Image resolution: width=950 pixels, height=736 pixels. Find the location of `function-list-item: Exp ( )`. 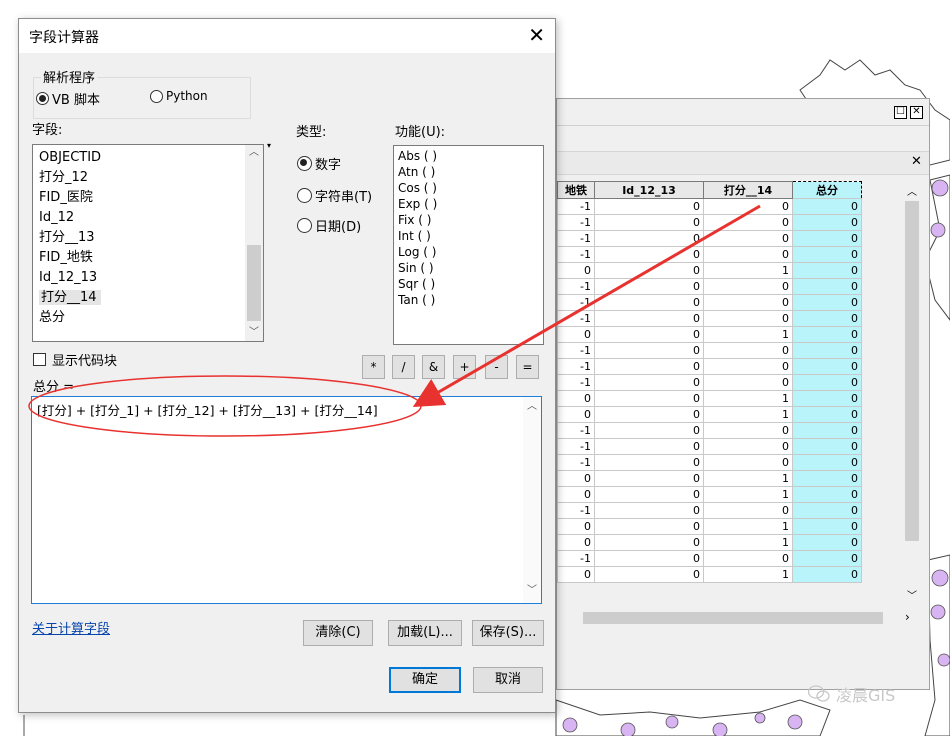

function-list-item: Exp ( ) is located at coordinates (468, 204).